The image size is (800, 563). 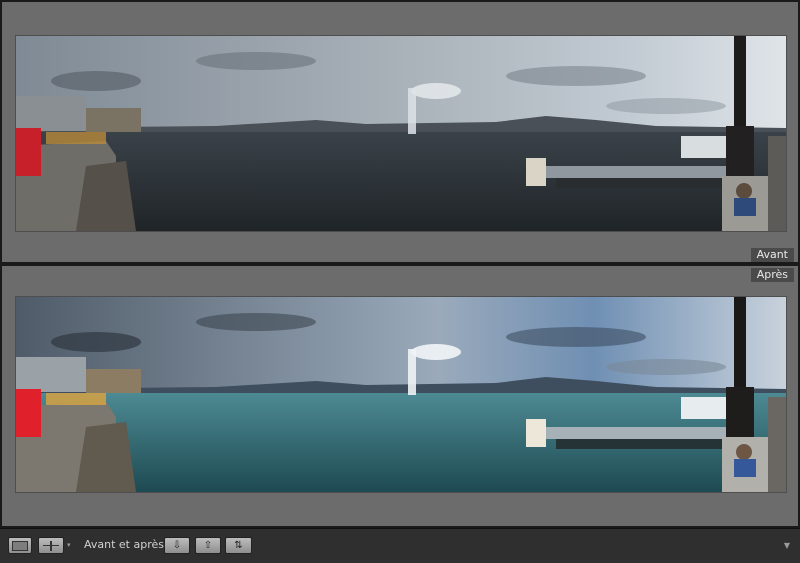 I want to click on before-after-label: Avant et après :, so click(x=128, y=544).